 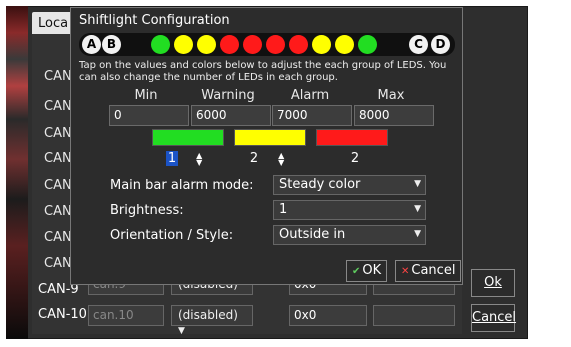 I want to click on column-header-warning: Warning, so click(x=228, y=95).